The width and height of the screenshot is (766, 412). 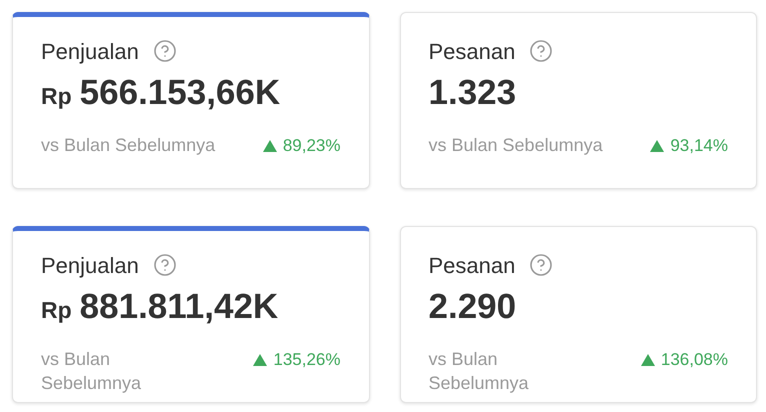 I want to click on metric-value: 2.290, so click(x=472, y=306).